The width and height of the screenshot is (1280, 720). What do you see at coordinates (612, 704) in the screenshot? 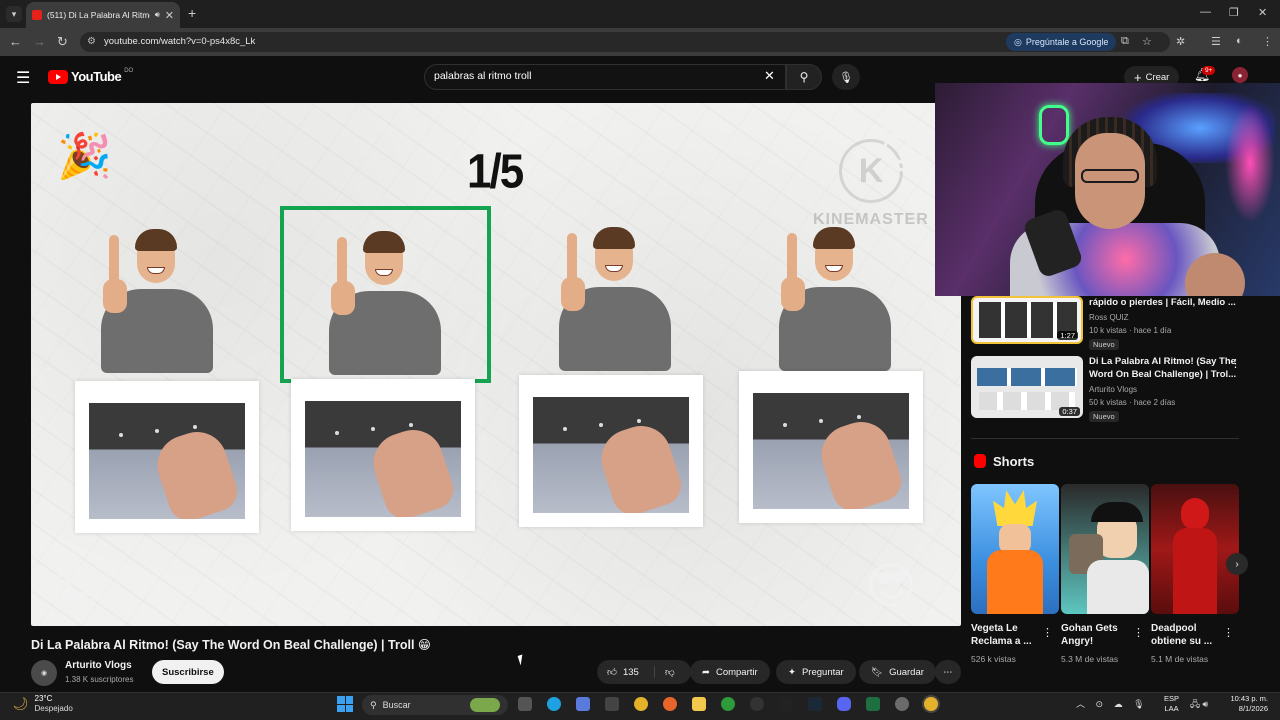
I see `unity-icon` at bounding box center [612, 704].